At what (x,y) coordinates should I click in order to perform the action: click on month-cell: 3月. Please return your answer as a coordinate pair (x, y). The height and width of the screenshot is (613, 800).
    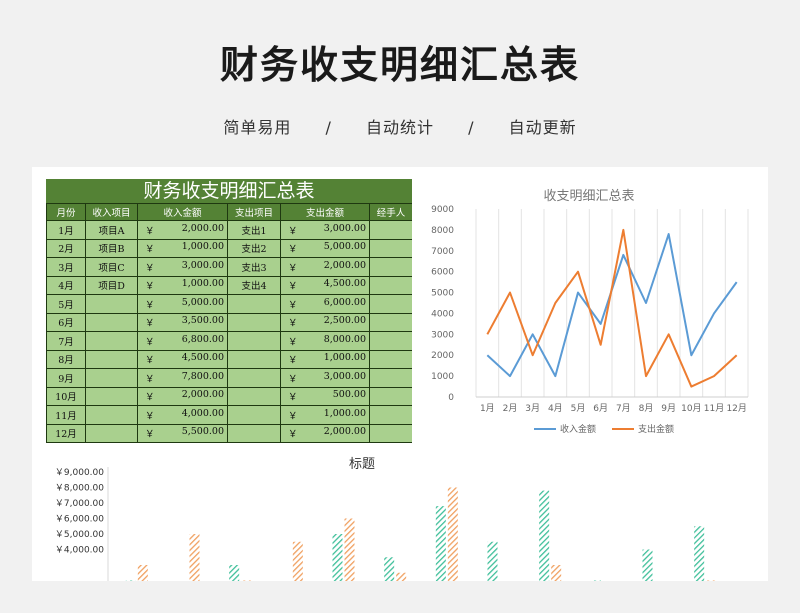
    Looking at the image, I should click on (66, 267).